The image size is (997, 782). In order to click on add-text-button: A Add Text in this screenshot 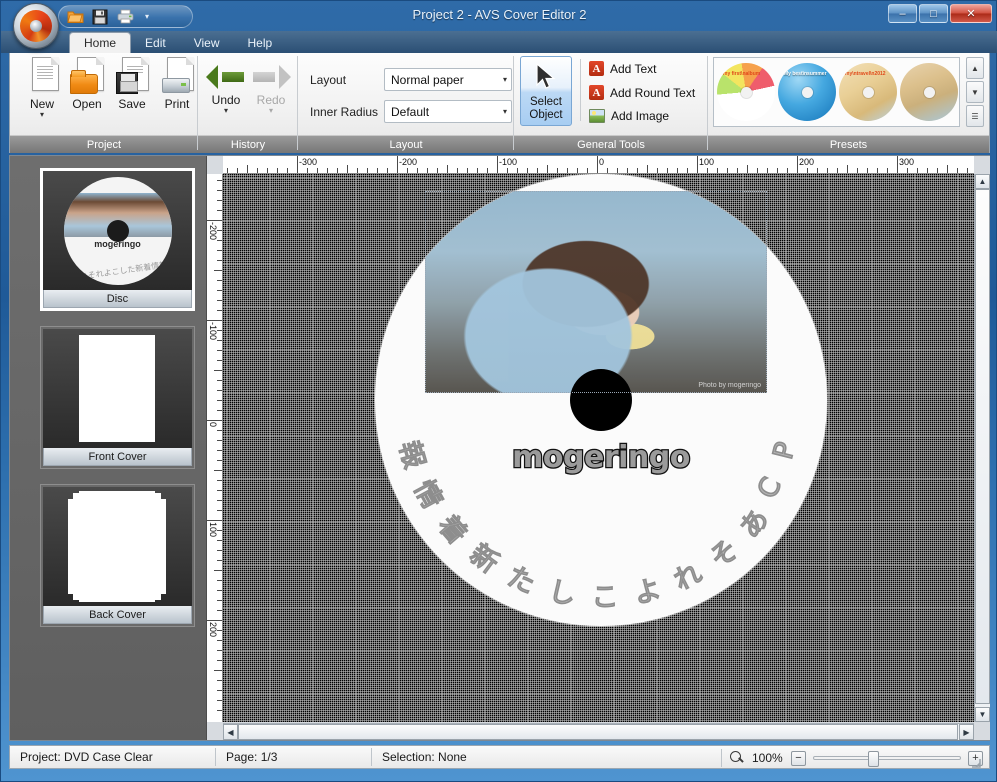, I will do `click(622, 68)`.